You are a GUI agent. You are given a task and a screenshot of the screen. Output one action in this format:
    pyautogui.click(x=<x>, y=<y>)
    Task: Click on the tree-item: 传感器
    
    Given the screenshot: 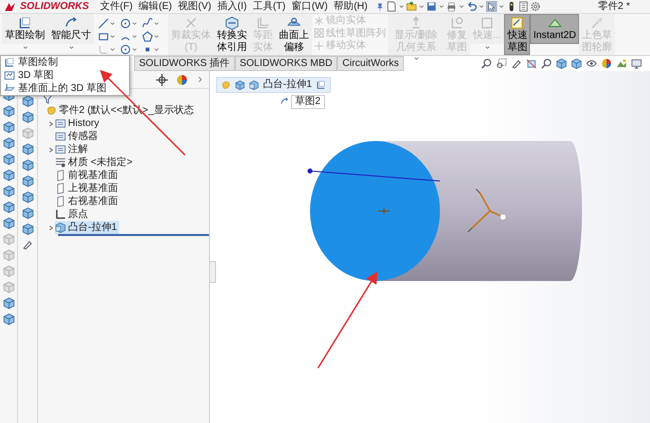 What is the action you would take?
    pyautogui.click(x=77, y=136)
    